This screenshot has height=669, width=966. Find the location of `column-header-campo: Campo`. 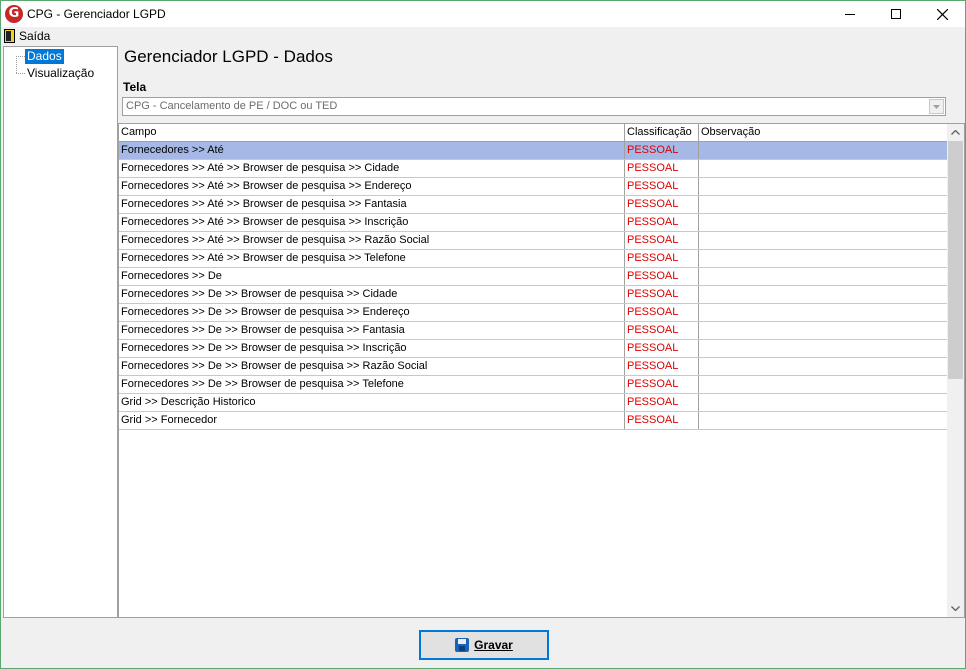

column-header-campo: Campo is located at coordinates (372, 132).